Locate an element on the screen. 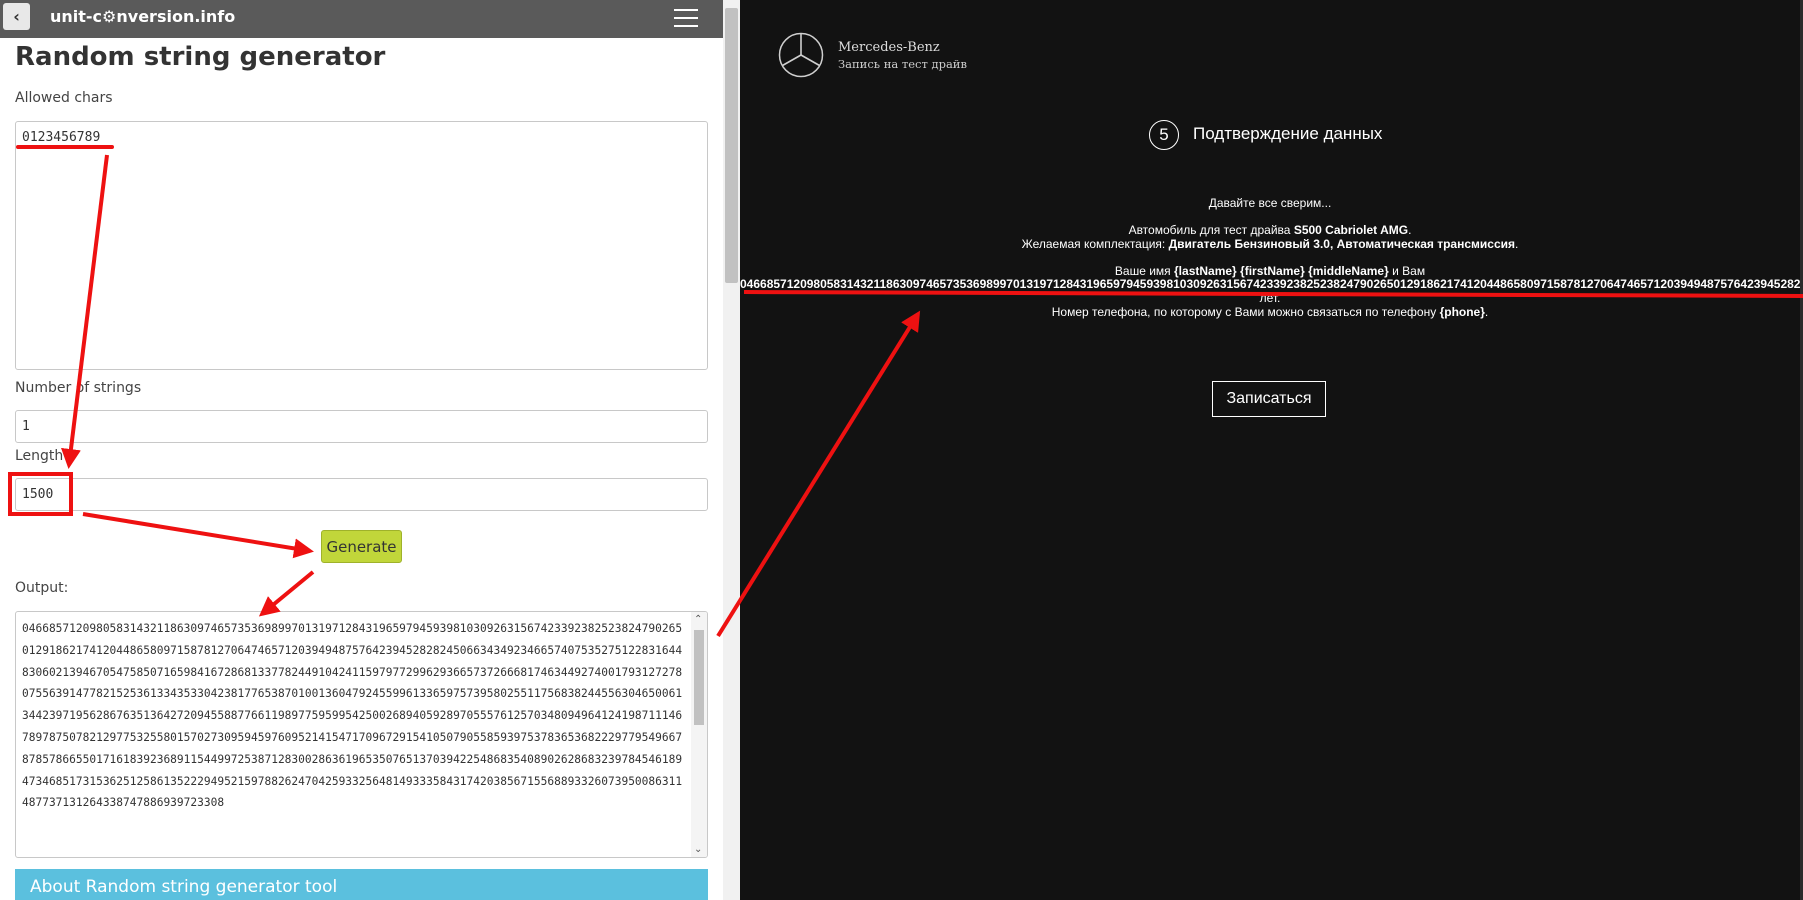  length-input: 1500 is located at coordinates (361, 494).